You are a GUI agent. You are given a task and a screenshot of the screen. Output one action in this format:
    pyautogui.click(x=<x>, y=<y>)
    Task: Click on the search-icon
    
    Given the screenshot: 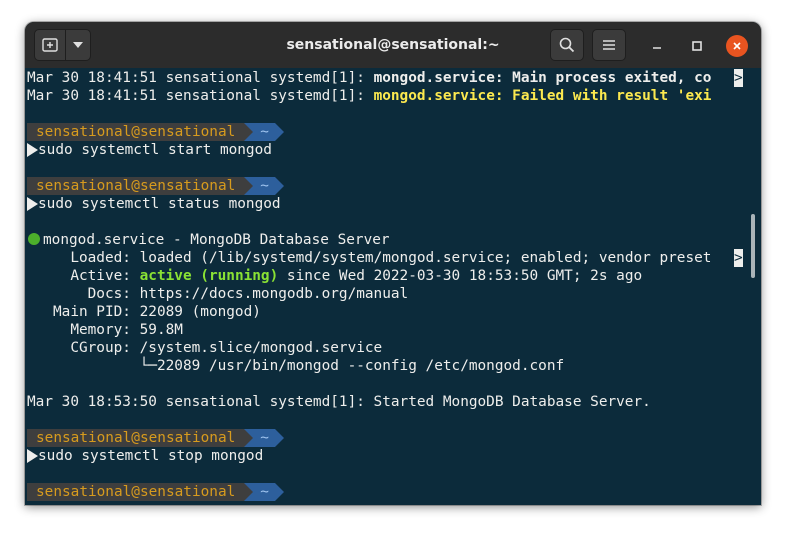 What is the action you would take?
    pyautogui.click(x=567, y=45)
    